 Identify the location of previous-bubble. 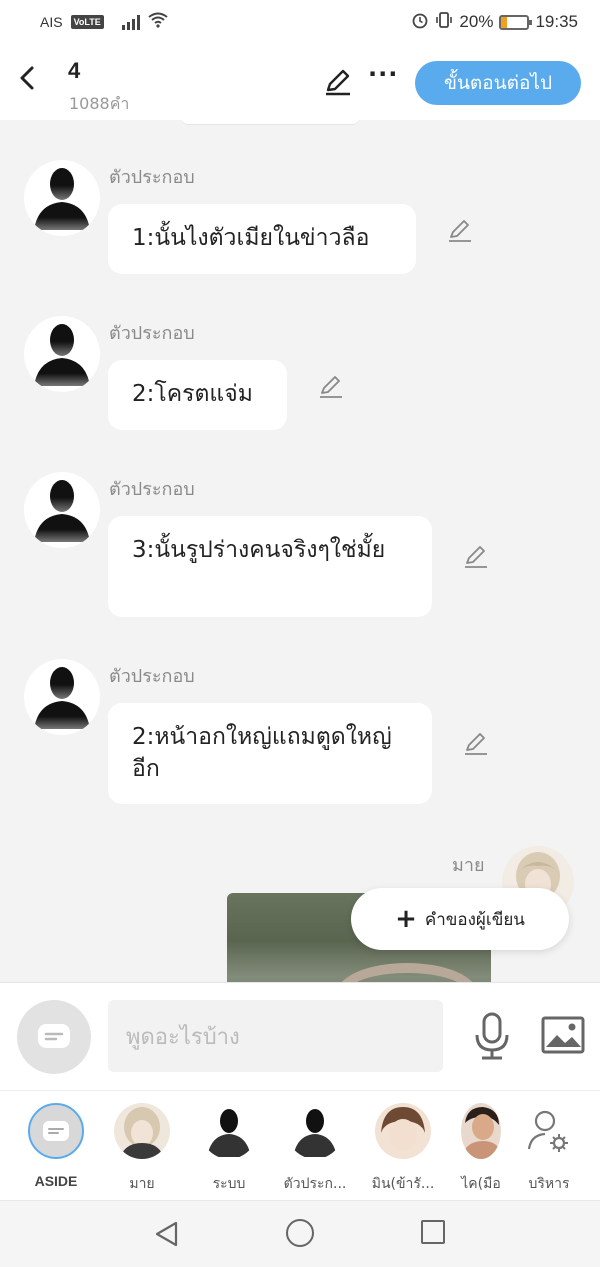
(270, 122).